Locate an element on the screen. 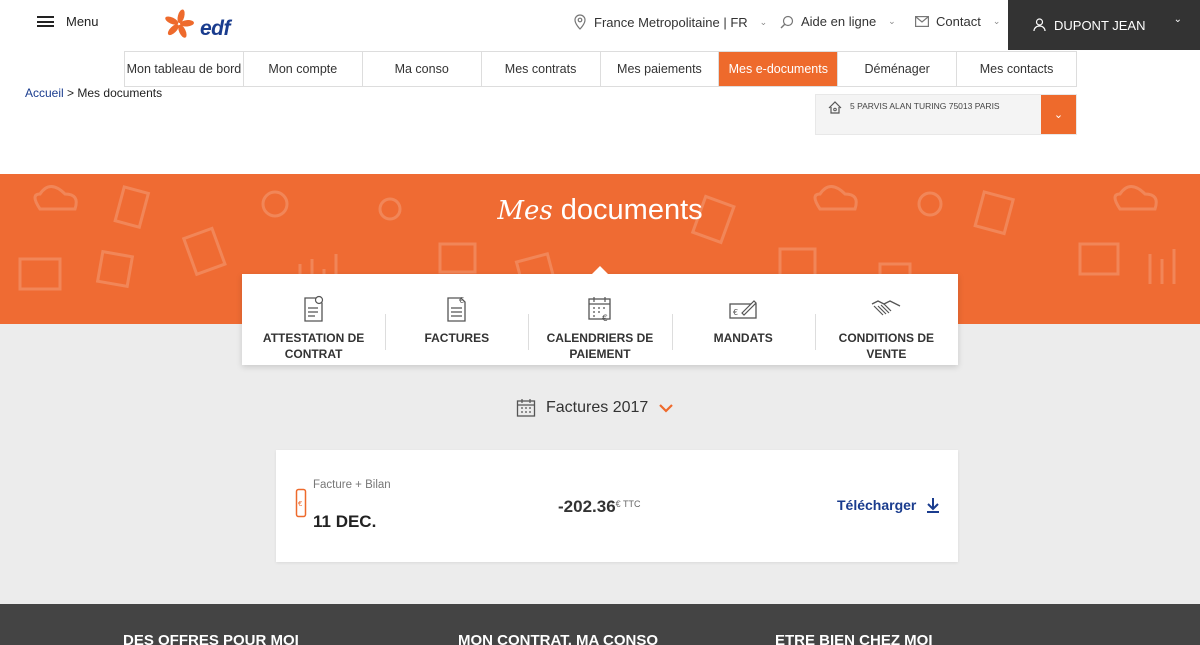 This screenshot has width=1200, height=645. contact-link: Contact ⌄ is located at coordinates (957, 21).